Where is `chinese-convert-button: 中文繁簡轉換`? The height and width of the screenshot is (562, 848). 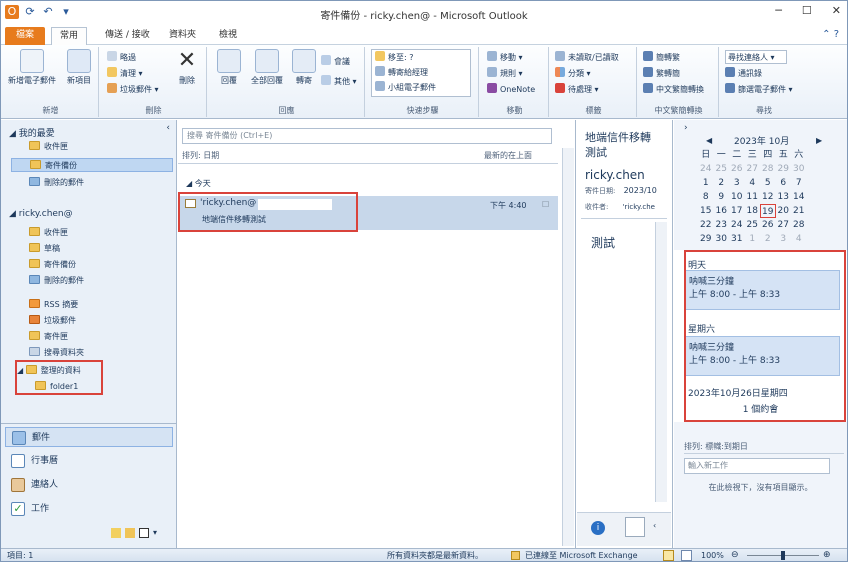 chinese-convert-button: 中文繁簡轉換 is located at coordinates (673, 90).